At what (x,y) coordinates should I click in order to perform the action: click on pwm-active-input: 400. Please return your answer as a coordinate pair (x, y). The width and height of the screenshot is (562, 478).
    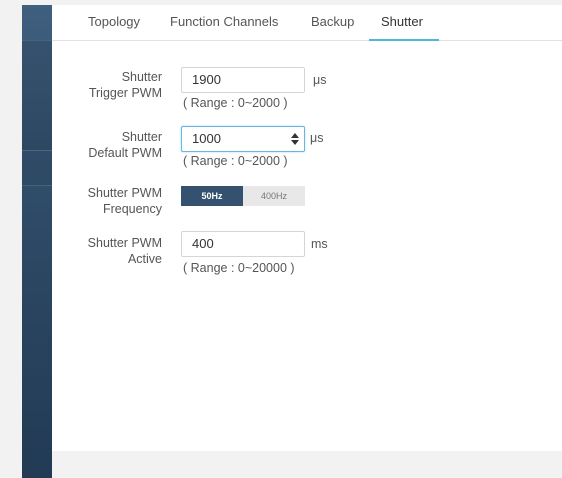
    Looking at the image, I should click on (243, 244).